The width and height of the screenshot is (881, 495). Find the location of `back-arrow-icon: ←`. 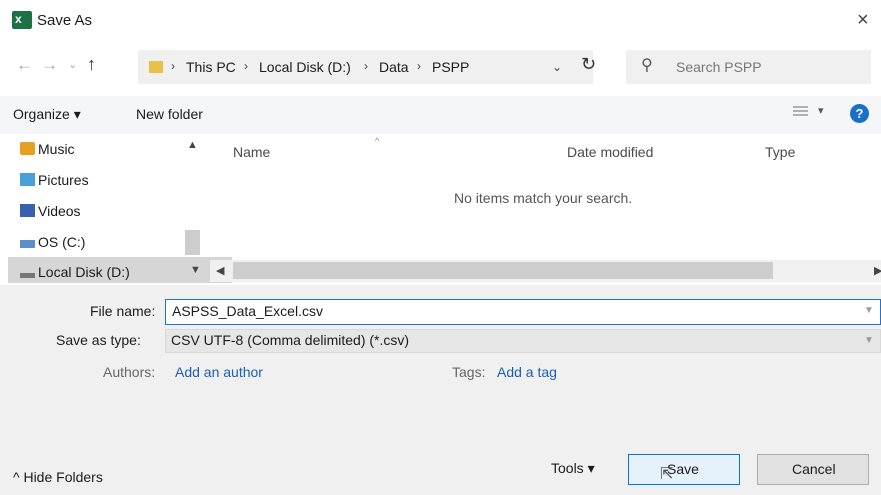

back-arrow-icon: ← is located at coordinates (24, 65).